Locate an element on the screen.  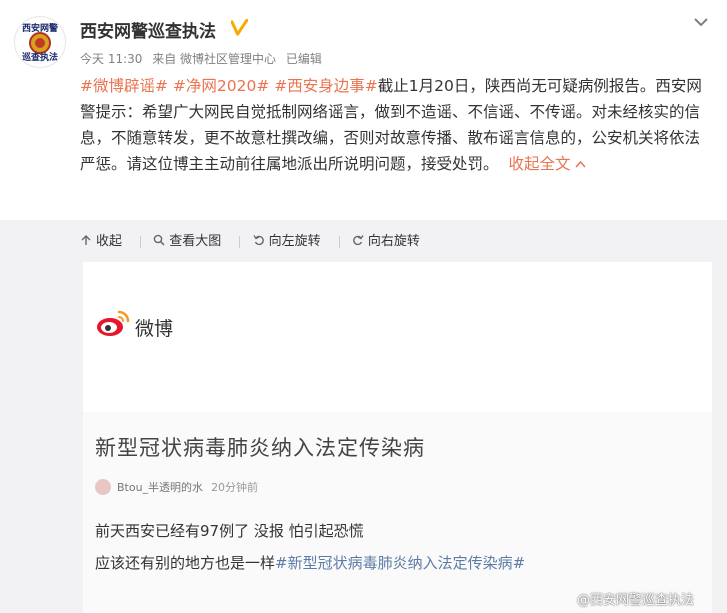
collapse-button: 收起 is located at coordinates (101, 239).